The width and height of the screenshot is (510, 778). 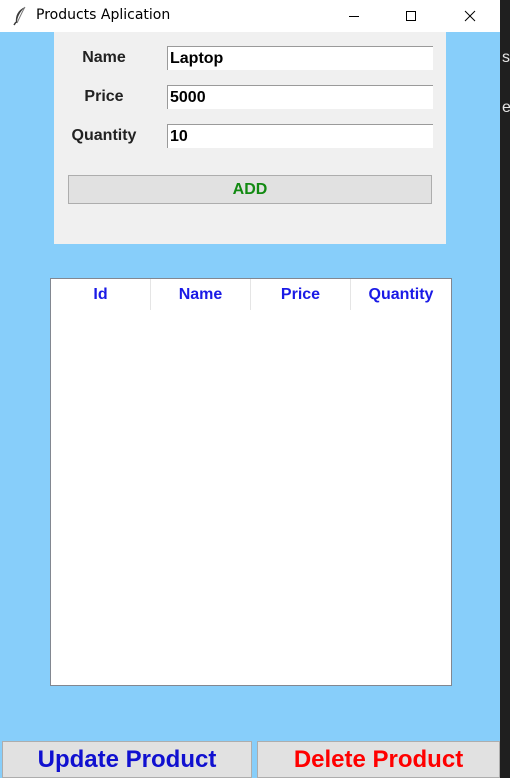 What do you see at coordinates (127, 759) in the screenshot?
I see `update-product-button: Update Product` at bounding box center [127, 759].